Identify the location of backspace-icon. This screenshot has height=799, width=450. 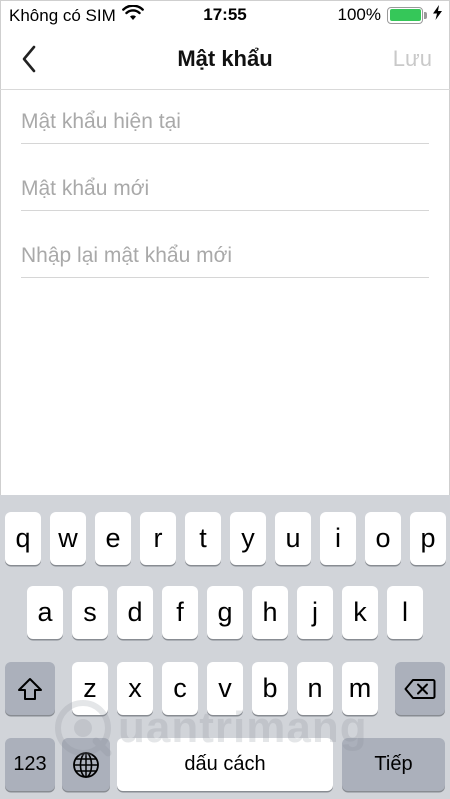
(420, 688).